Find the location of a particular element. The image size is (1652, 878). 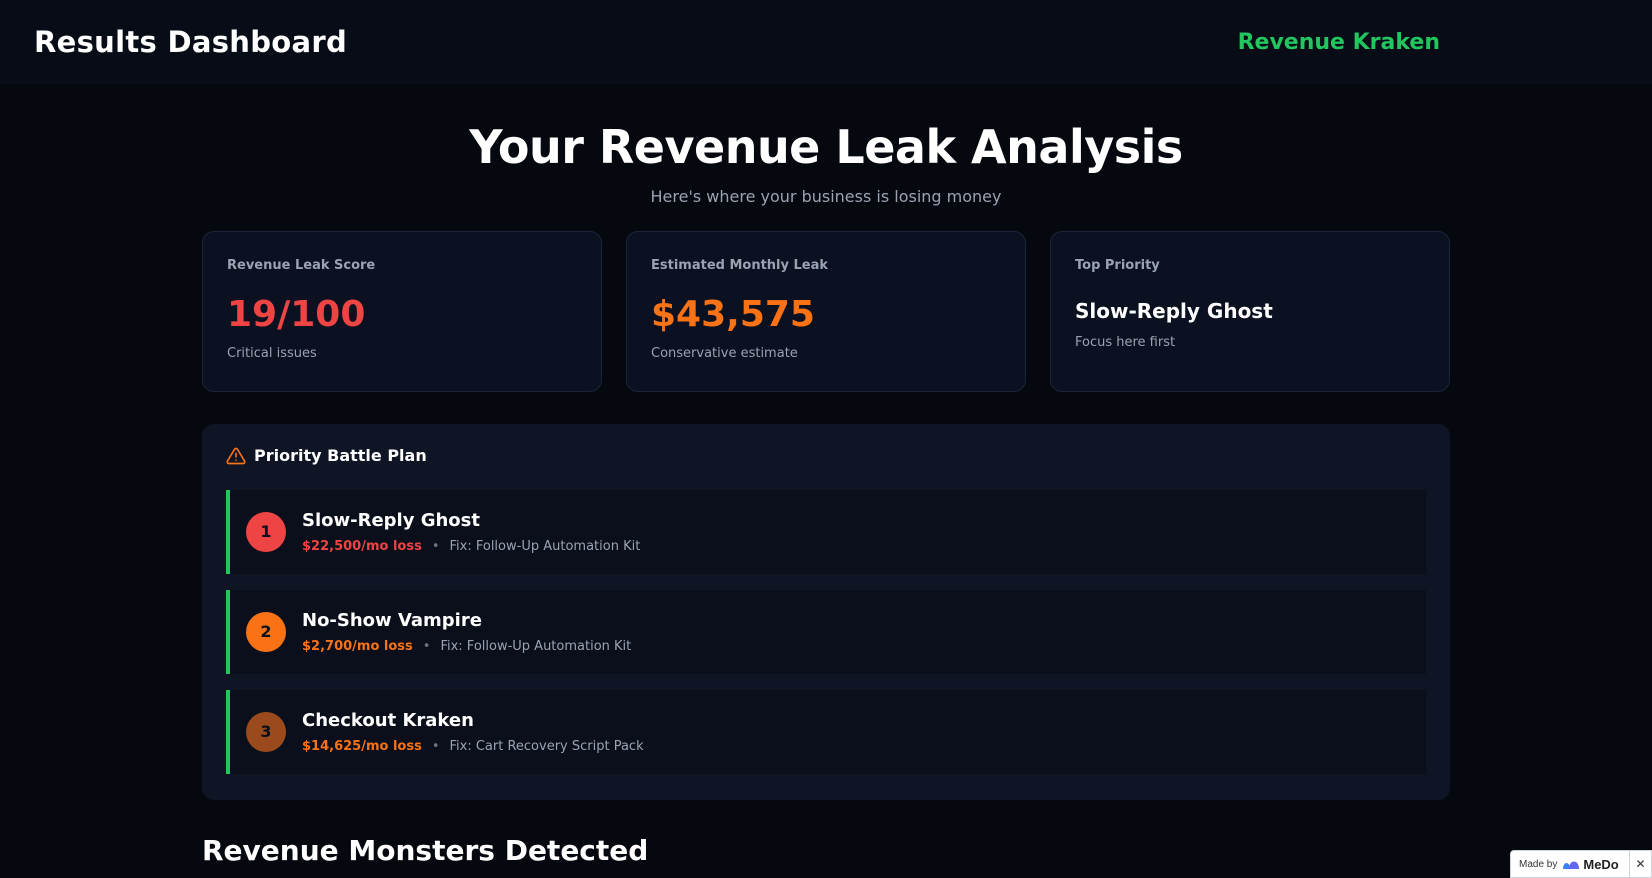

monster-name: No-Show Vampire is located at coordinates (392, 620).